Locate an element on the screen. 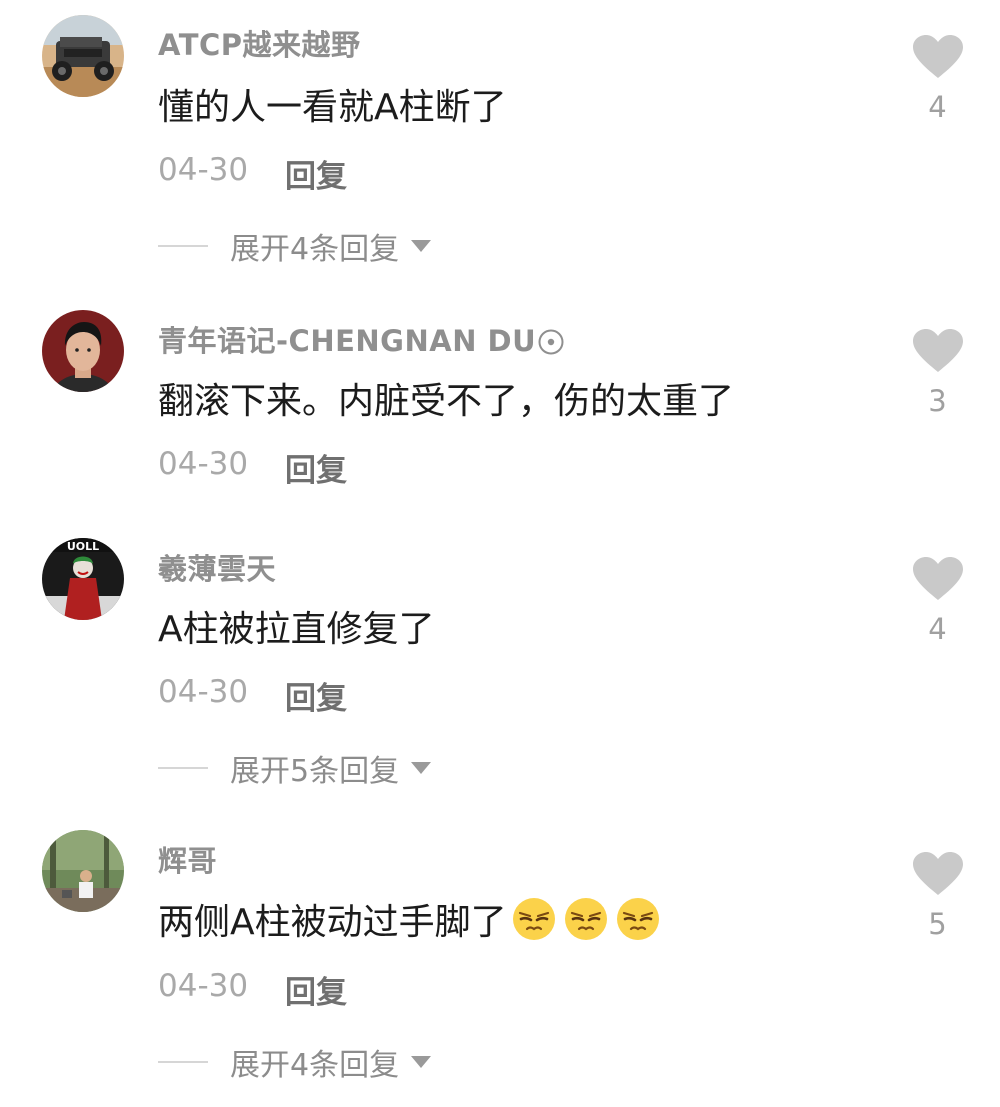  username: ATCP越来越野 is located at coordinates (259, 43).